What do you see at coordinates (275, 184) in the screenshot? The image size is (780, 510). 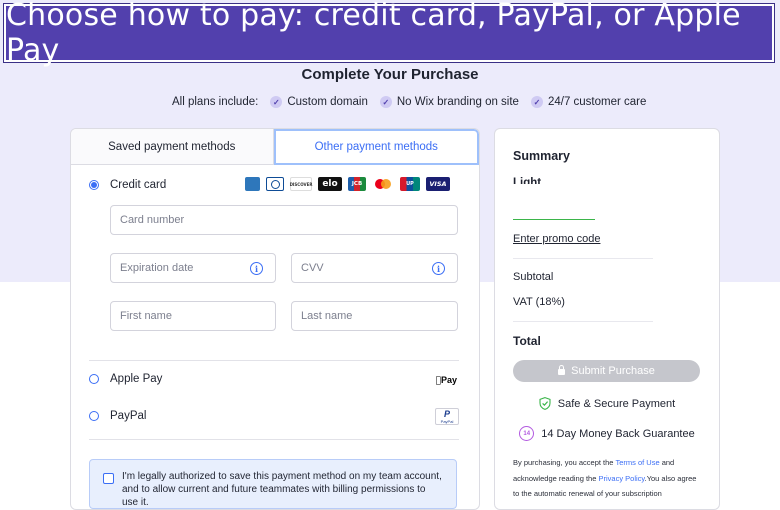 I see `diners-logo` at bounding box center [275, 184].